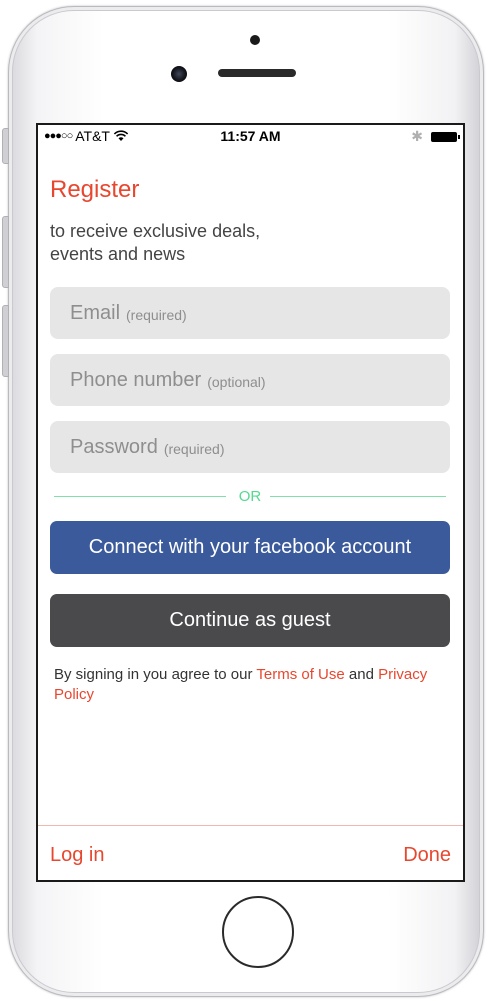  Describe the element at coordinates (250, 852) in the screenshot. I see `bottom-bar: Log in Done` at that location.